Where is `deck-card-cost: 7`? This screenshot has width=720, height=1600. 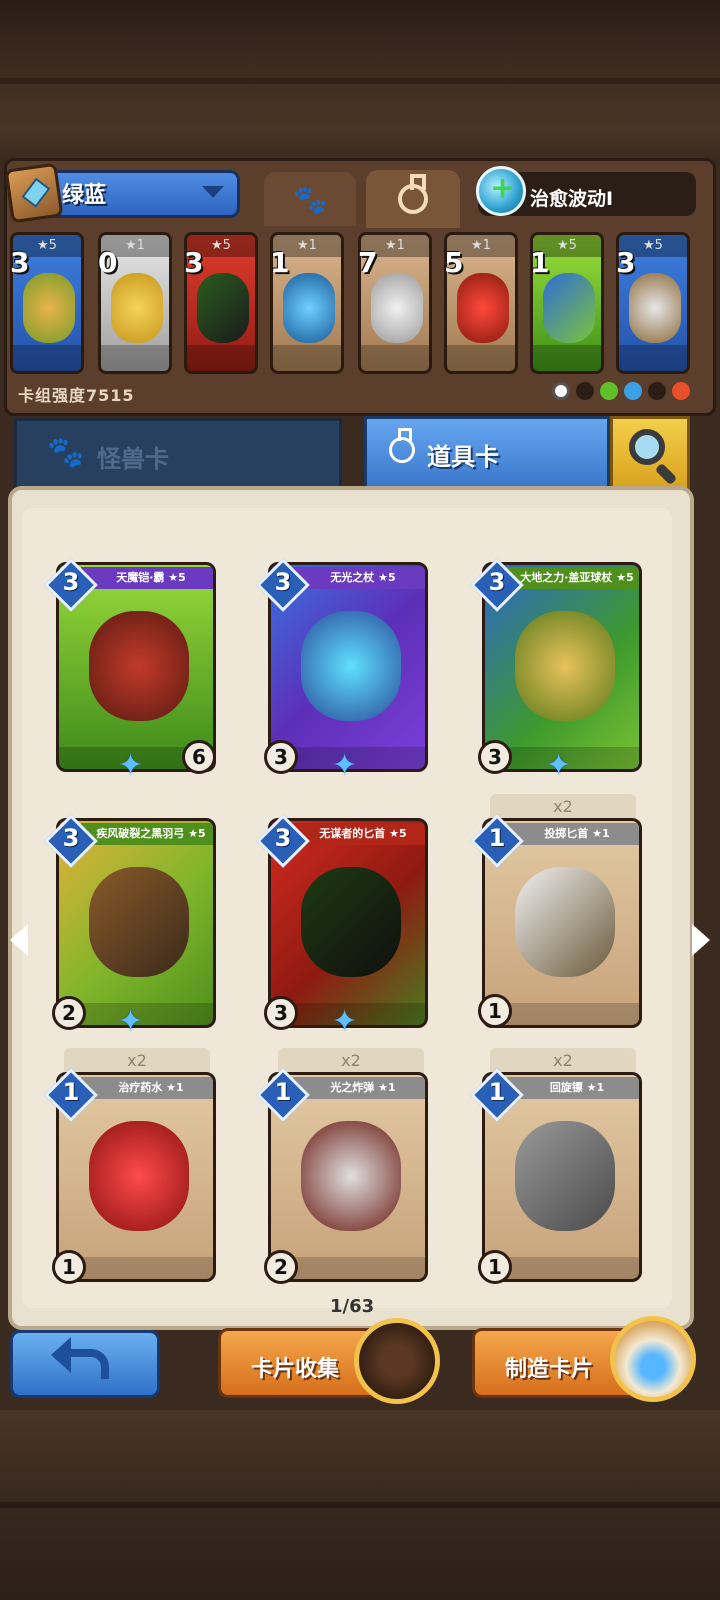 deck-card-cost: 7 is located at coordinates (368, 262).